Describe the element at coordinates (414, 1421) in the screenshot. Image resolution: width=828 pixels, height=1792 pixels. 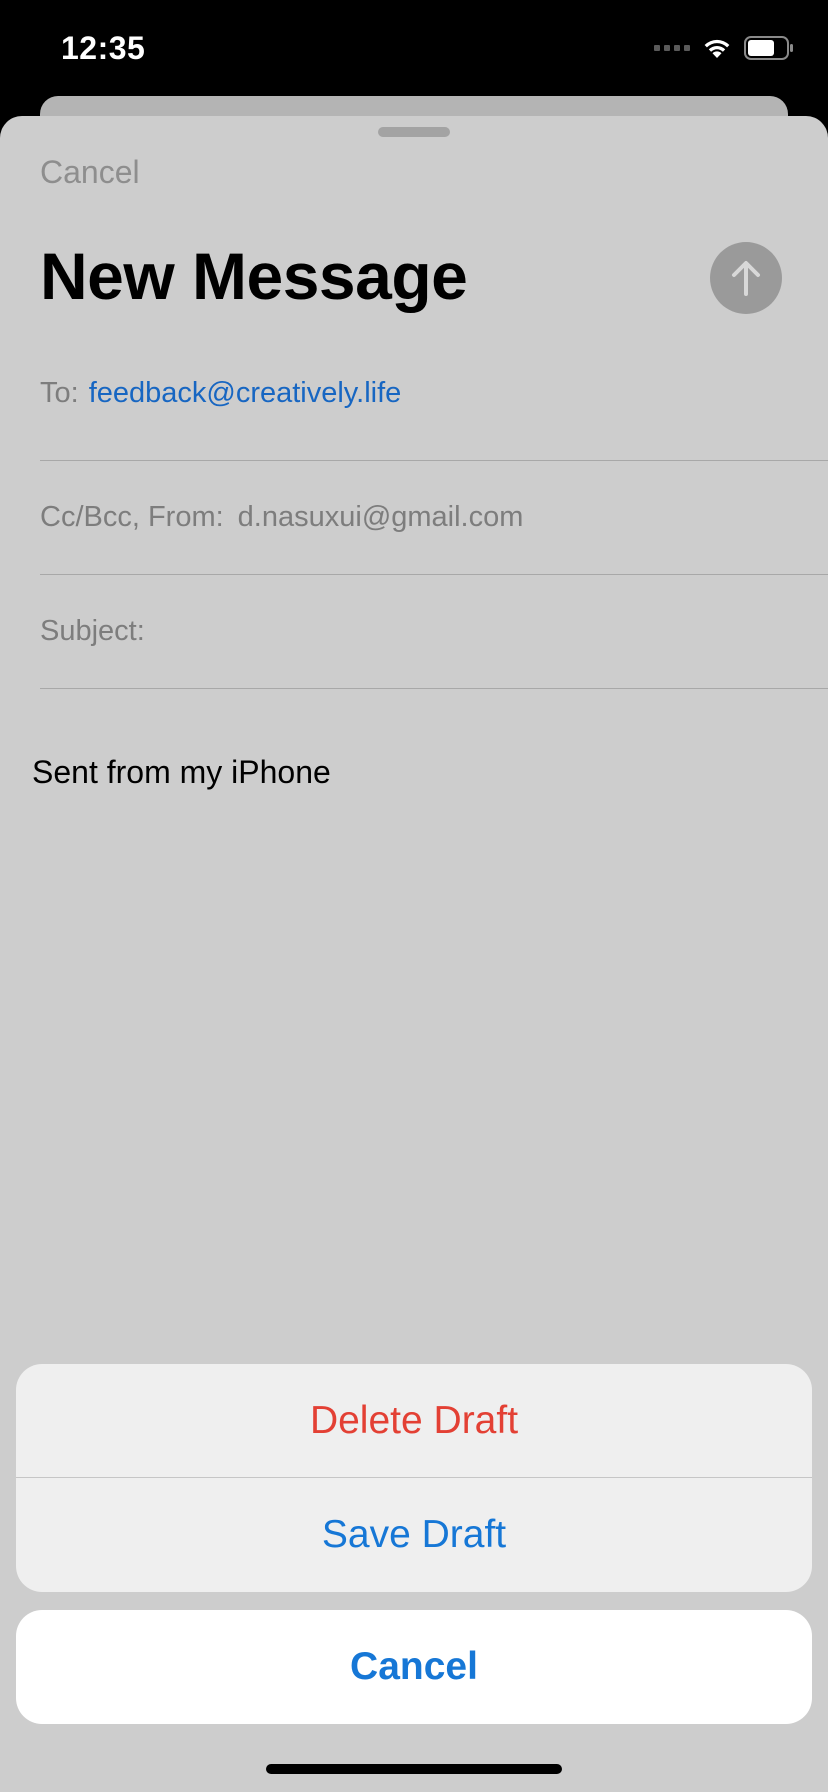
I see `delete-draft-button: Delete Draft` at that location.